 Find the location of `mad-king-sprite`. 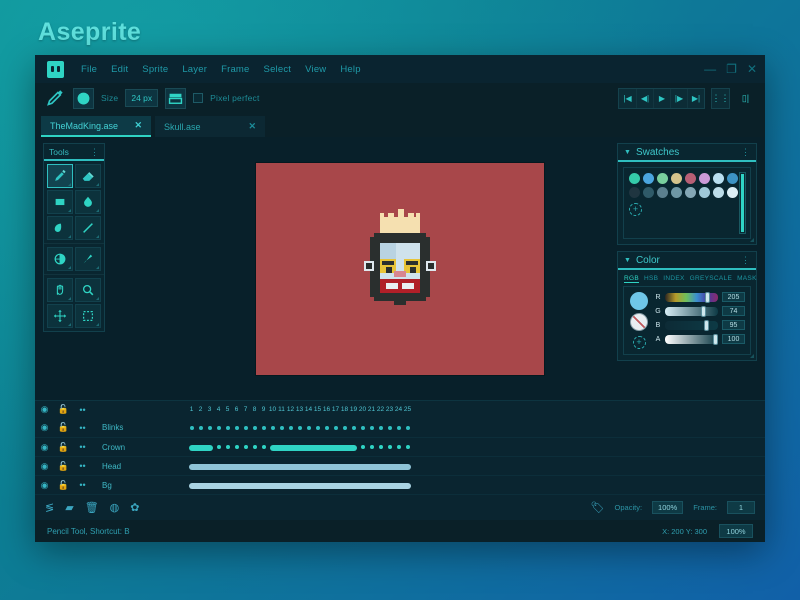

mad-king-sprite is located at coordinates (400, 268).